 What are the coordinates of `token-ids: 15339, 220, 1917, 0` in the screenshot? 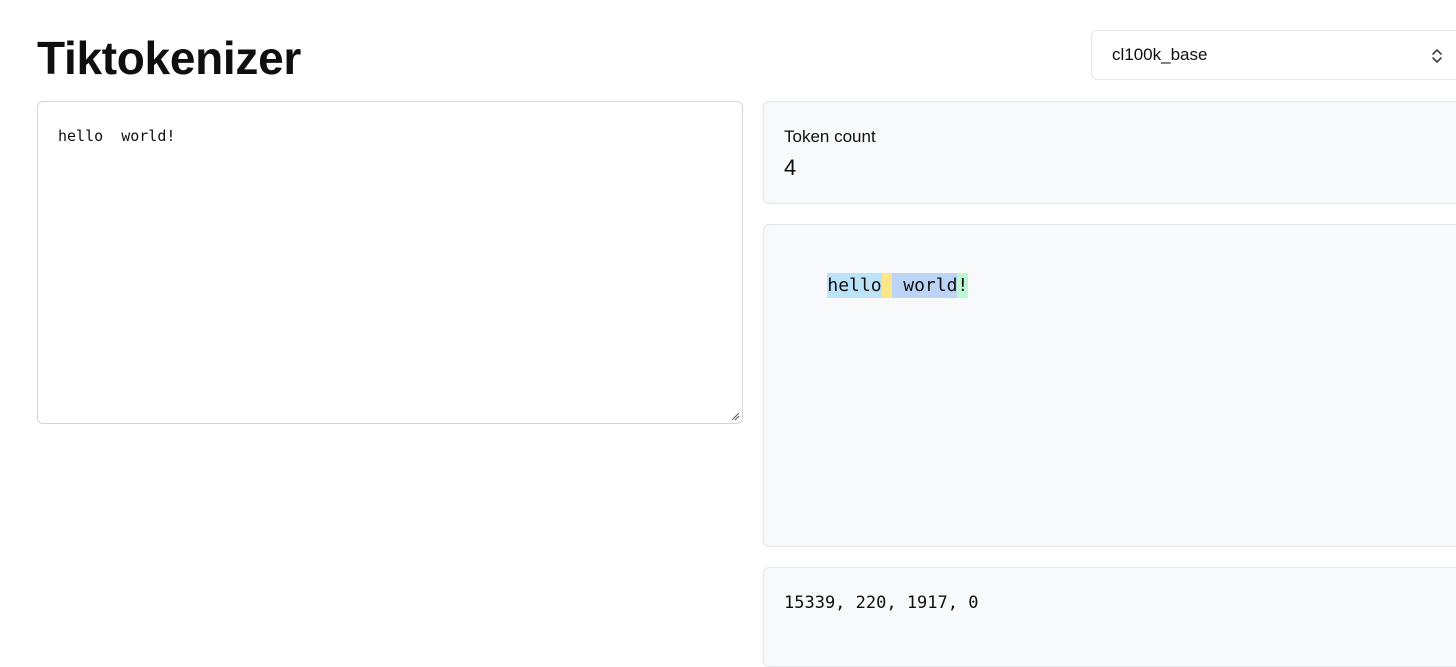 It's located at (881, 603).